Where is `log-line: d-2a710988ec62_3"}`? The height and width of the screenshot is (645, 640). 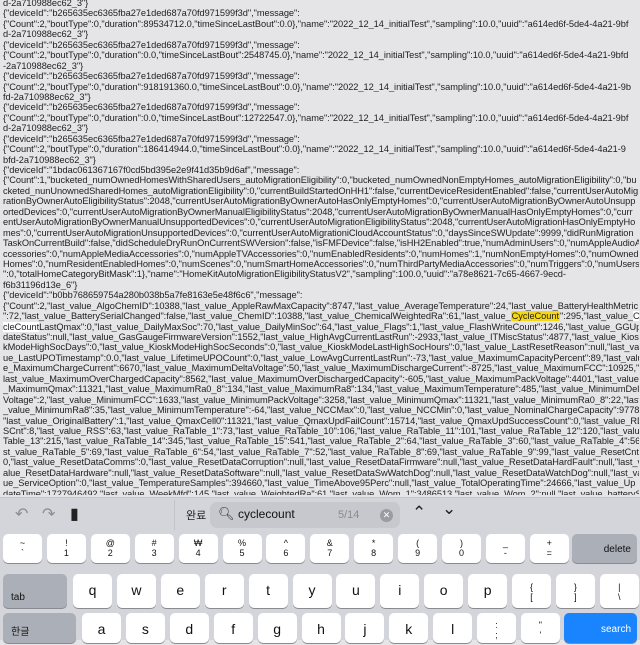 log-line: d-2a710988ec62_3"} is located at coordinates (46, 4).